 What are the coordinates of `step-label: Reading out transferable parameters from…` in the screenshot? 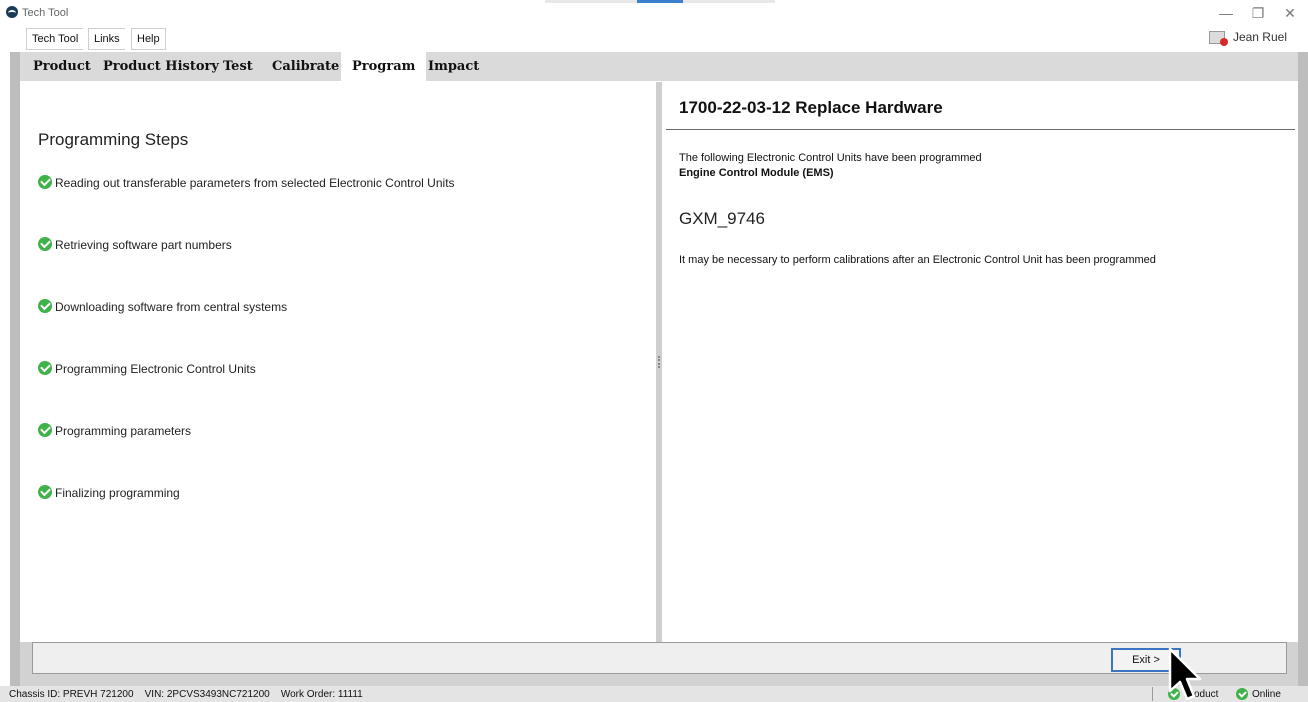 It's located at (255, 183).